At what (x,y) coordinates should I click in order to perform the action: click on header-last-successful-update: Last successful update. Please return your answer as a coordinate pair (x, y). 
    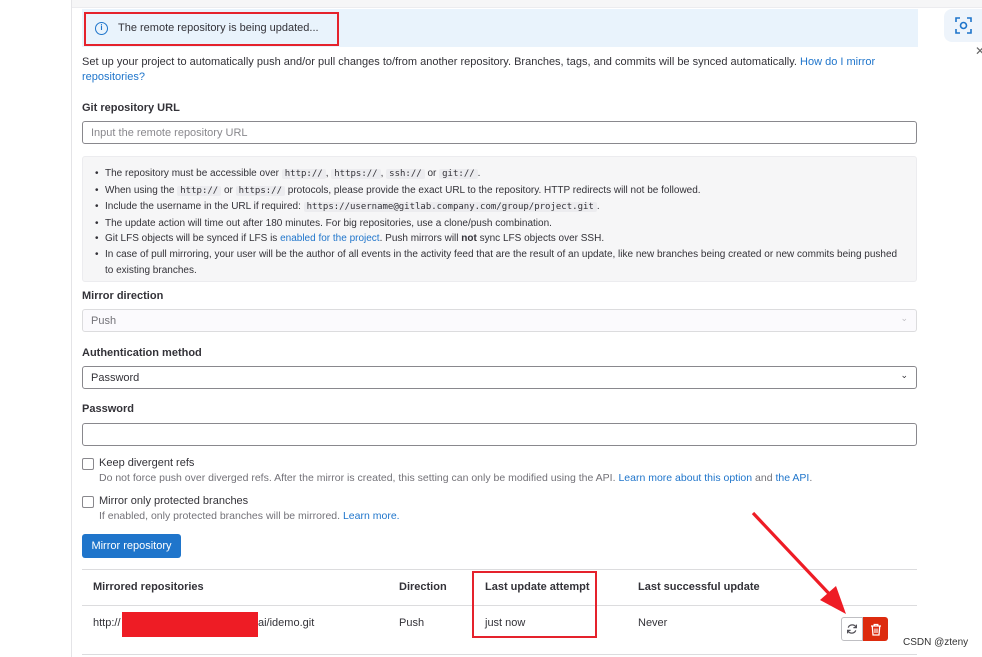
    Looking at the image, I should click on (699, 587).